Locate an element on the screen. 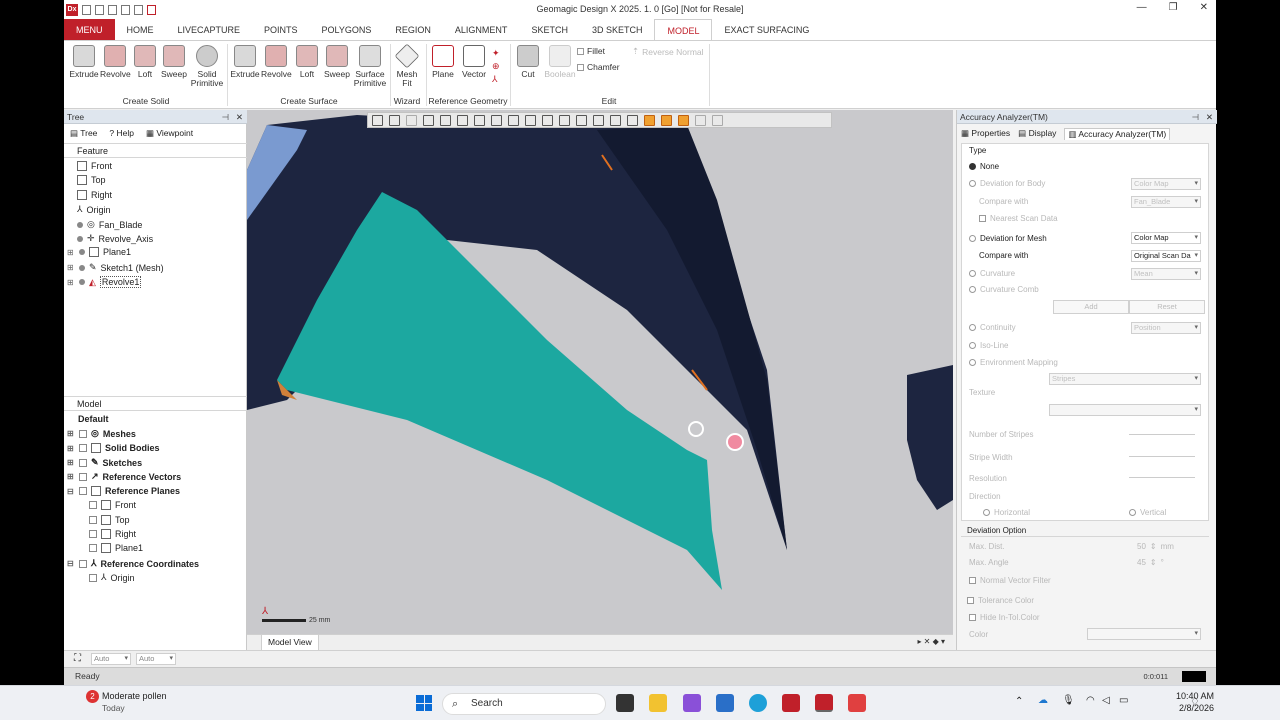 This screenshot has height=720, width=1280. tab-properties: ▦ Properties is located at coordinates (985, 134).